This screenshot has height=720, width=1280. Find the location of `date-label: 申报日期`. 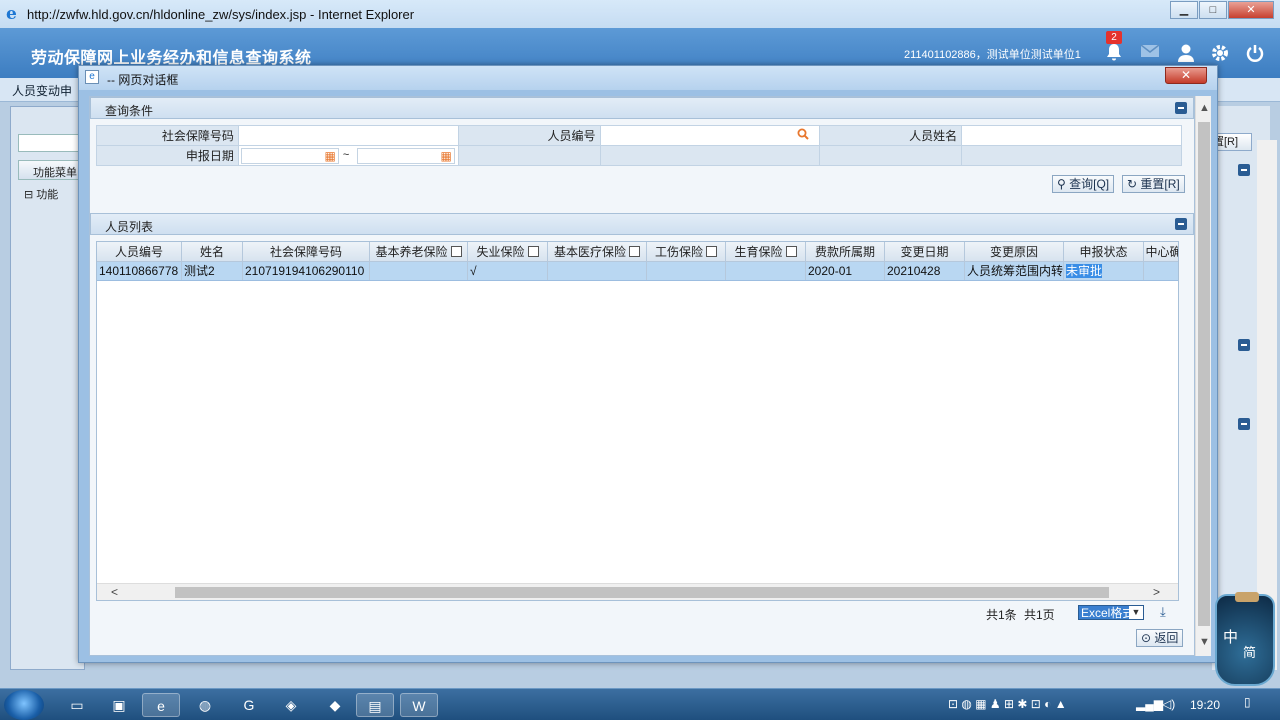

date-label: 申报日期 is located at coordinates (167, 155).